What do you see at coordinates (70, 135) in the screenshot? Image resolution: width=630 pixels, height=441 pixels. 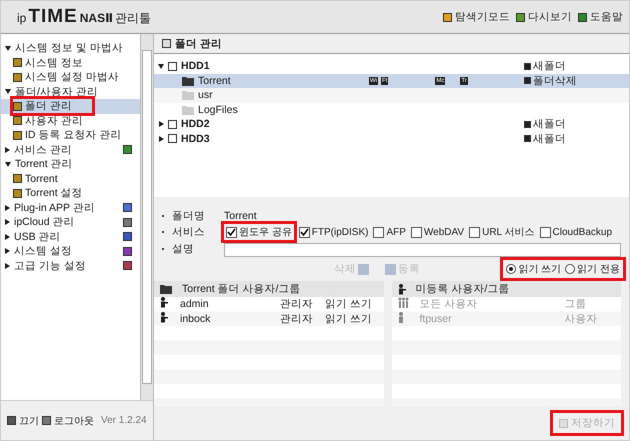 I see `menu-item: ID 등록 요청자 관리` at bounding box center [70, 135].